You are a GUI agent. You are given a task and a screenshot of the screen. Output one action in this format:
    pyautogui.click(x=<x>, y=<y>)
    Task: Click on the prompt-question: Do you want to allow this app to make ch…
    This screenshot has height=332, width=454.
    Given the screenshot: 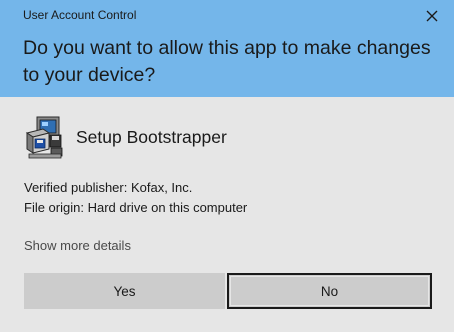 What is the action you would take?
    pyautogui.click(x=227, y=61)
    